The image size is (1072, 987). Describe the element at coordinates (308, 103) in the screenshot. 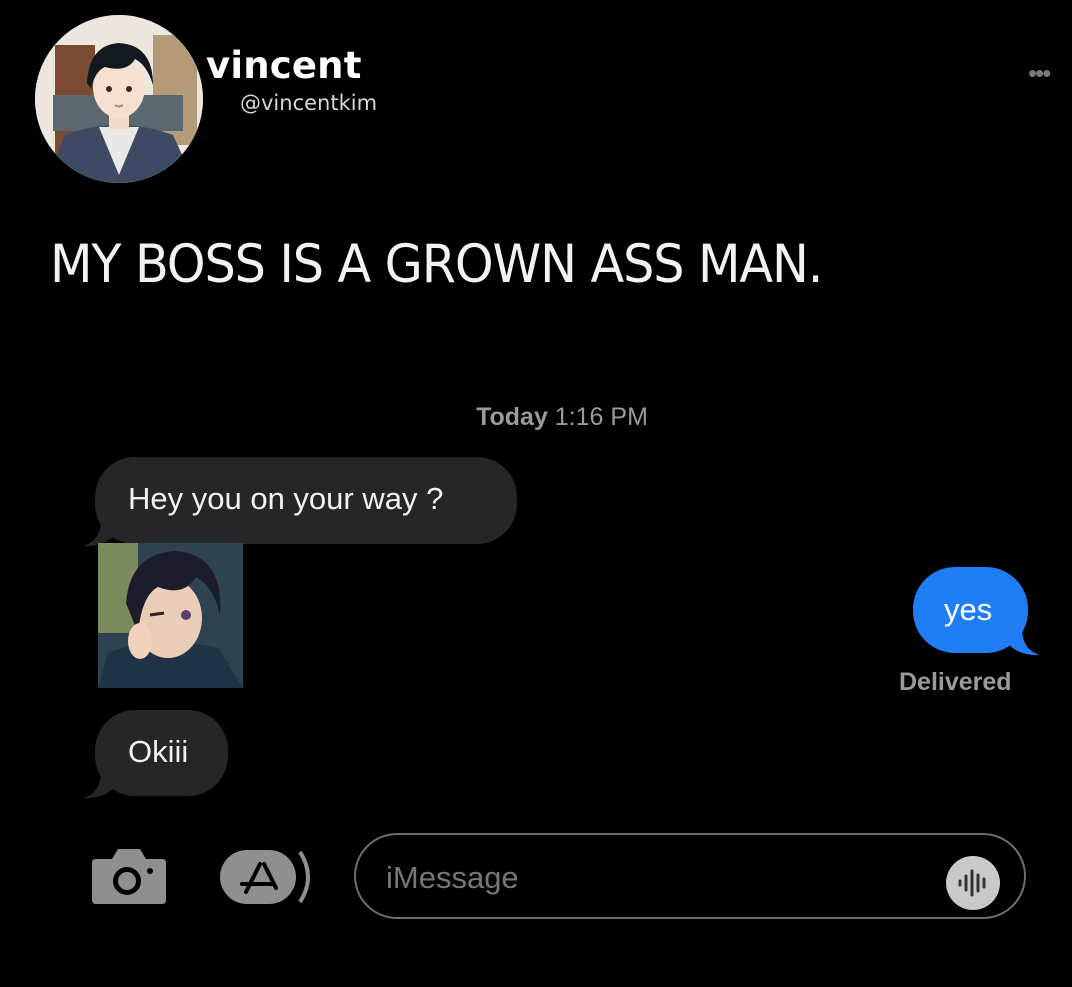

I see `user-handle: @vincentkim` at that location.